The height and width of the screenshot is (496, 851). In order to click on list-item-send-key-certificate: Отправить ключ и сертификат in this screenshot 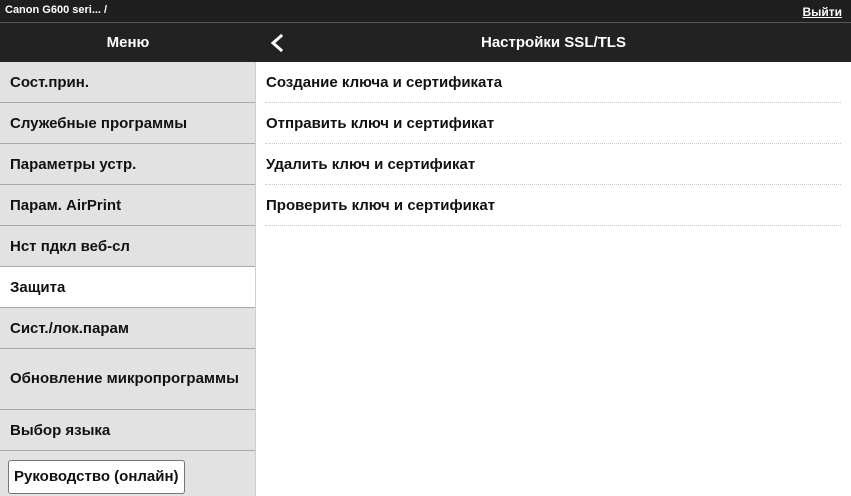, I will do `click(553, 123)`.